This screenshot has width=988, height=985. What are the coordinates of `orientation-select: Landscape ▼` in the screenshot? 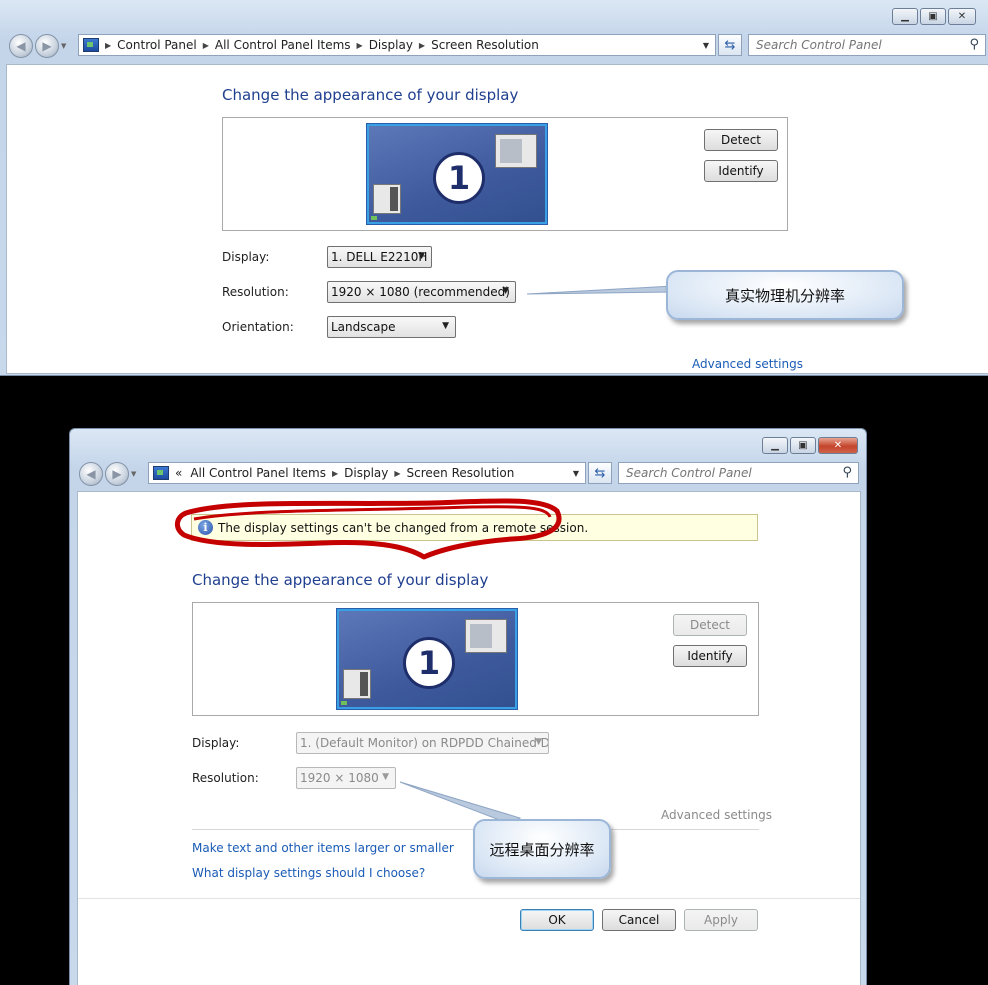 It's located at (391, 327).